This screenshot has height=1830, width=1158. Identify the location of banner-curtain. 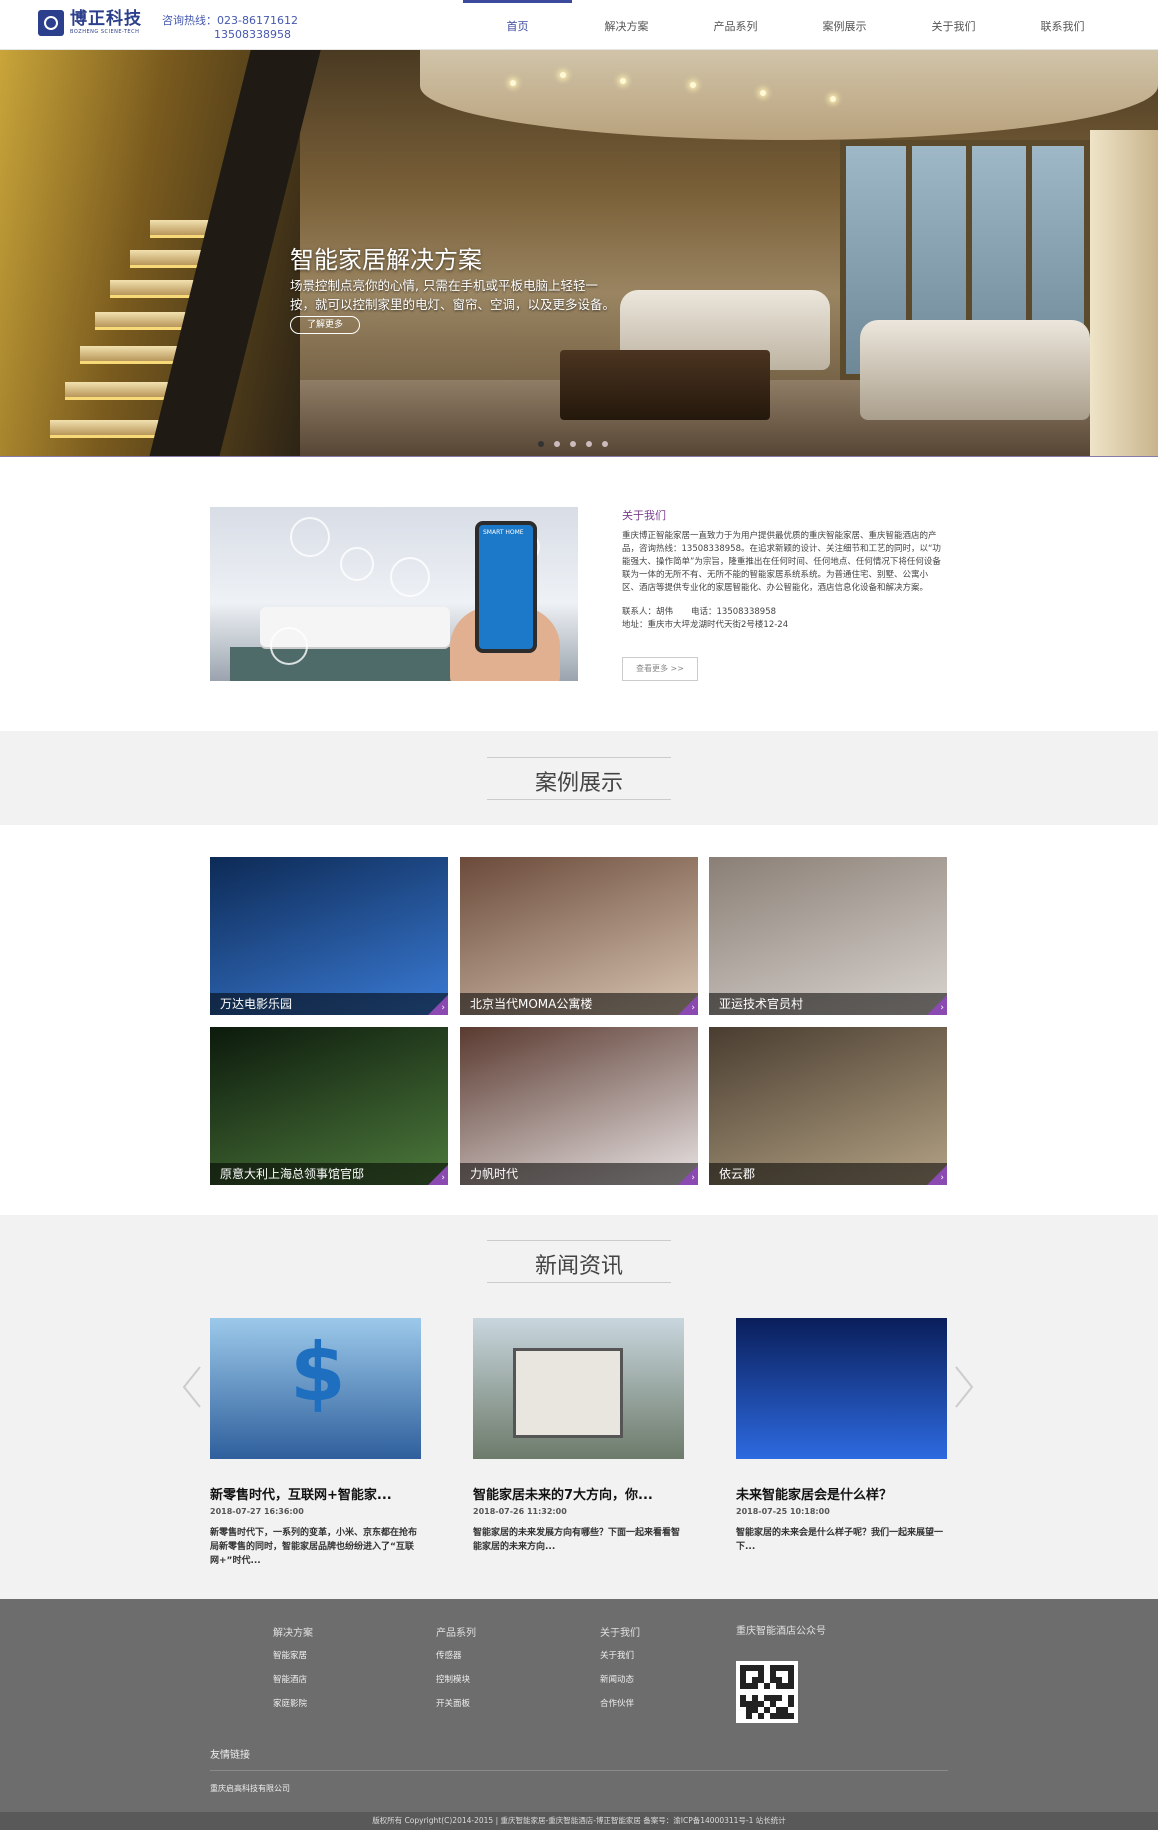
(1124, 293).